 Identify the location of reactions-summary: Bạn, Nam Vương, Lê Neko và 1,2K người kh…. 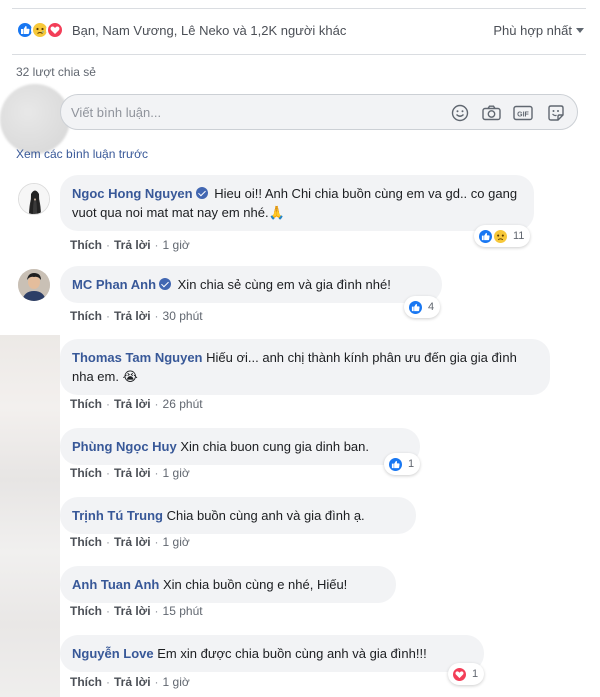
(300, 30).